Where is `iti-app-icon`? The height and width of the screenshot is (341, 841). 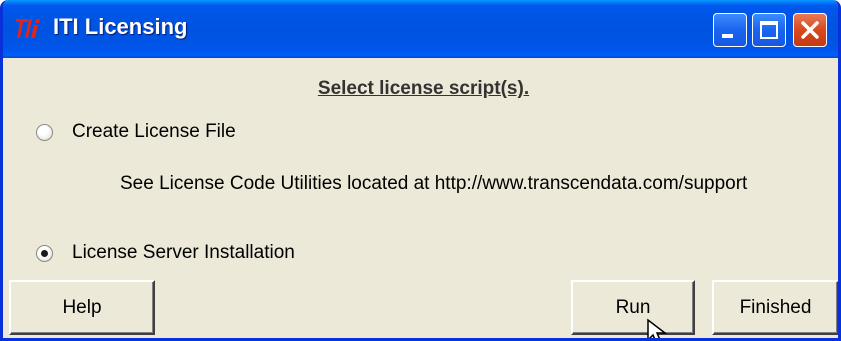 iti-app-icon is located at coordinates (28, 28).